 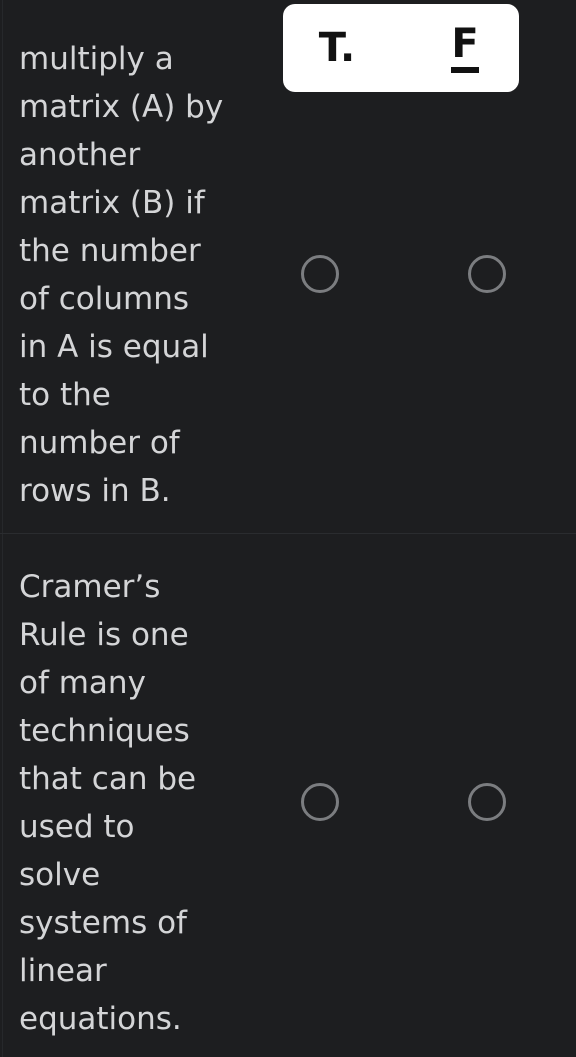 I want to click on radio-question-2-true, so click(x=320, y=802).